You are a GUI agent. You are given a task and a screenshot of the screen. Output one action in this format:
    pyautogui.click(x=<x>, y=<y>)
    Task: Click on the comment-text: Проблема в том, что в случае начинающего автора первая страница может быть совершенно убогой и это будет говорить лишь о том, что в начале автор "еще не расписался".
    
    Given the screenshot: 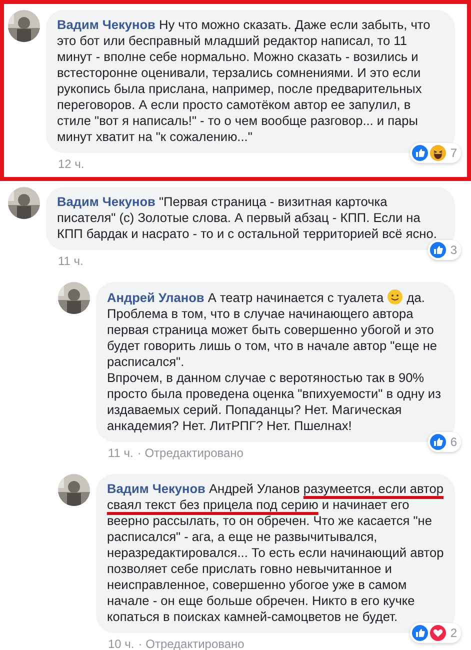 What is the action you would take?
    pyautogui.click(x=272, y=338)
    